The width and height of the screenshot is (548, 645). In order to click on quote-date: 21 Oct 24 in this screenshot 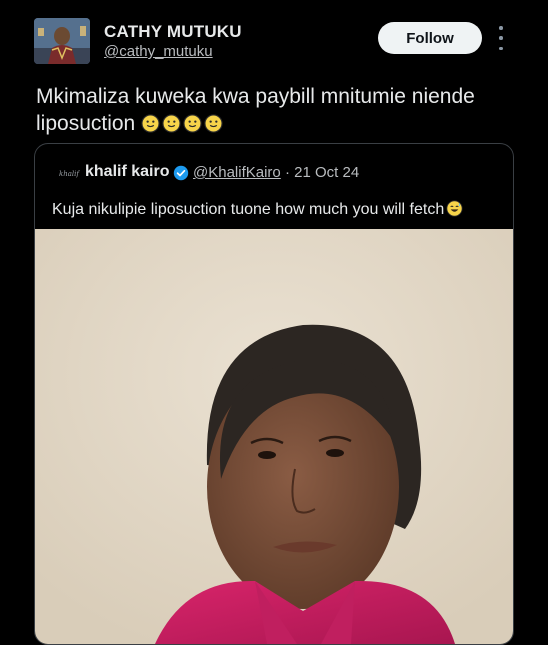, I will do `click(326, 172)`.